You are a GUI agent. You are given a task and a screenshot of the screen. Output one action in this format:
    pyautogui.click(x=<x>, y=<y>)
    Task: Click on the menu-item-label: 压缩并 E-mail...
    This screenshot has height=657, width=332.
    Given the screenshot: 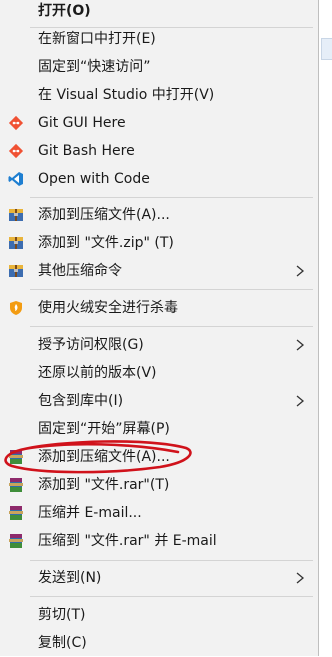 What is the action you would take?
    pyautogui.click(x=90, y=513)
    